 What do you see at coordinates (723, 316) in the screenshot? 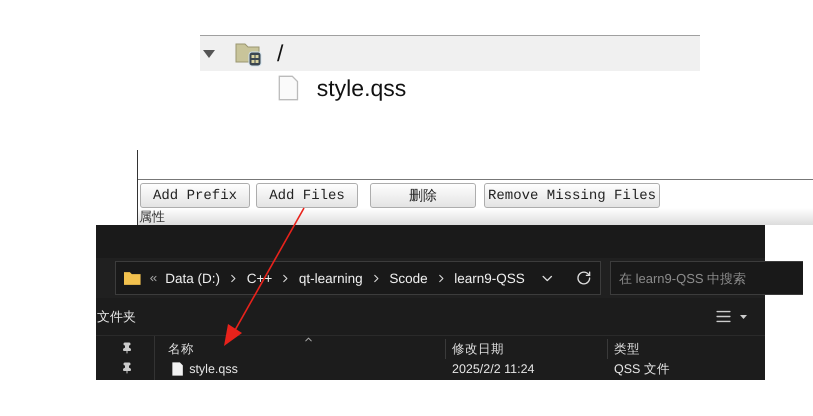
I see `list-view-icon` at bounding box center [723, 316].